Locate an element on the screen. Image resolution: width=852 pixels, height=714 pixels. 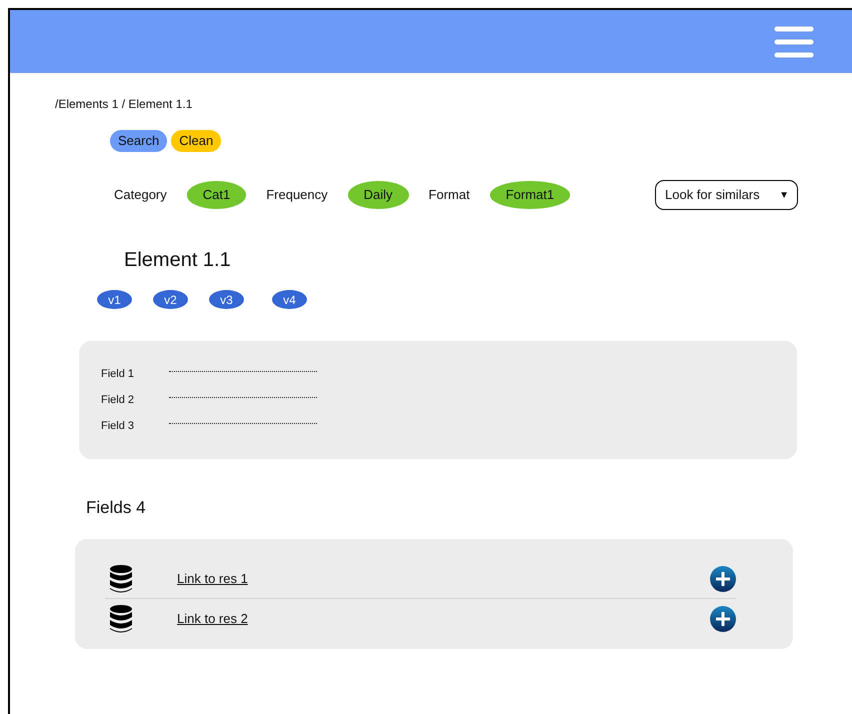
field-label: Field 2 is located at coordinates (118, 400).